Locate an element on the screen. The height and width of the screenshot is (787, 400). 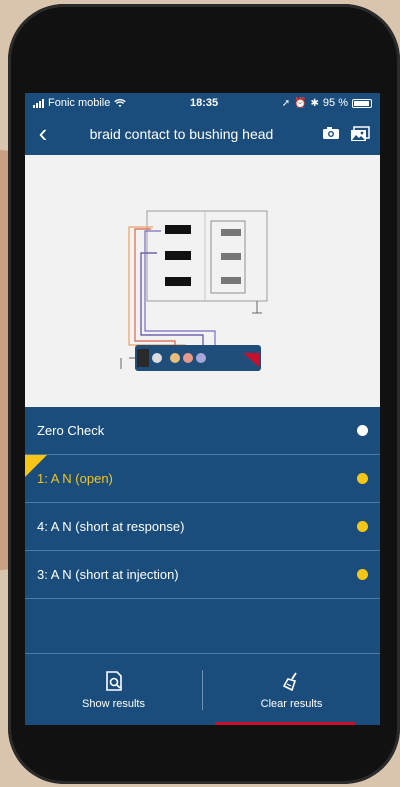
document-search-icon is located at coordinates (113, 680).